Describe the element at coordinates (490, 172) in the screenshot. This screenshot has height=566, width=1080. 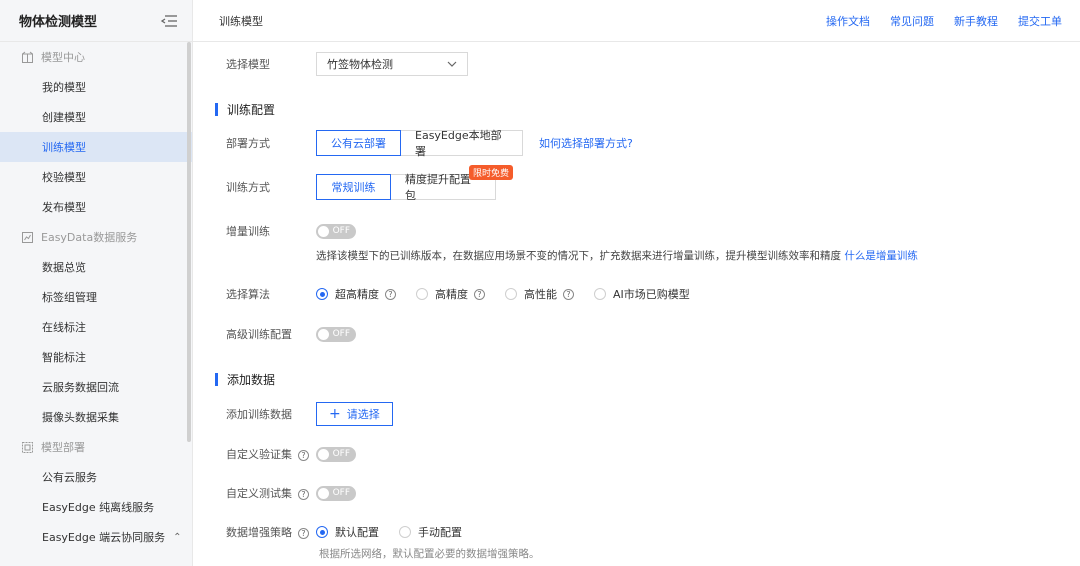
I see `free-badge: 限时免费` at that location.